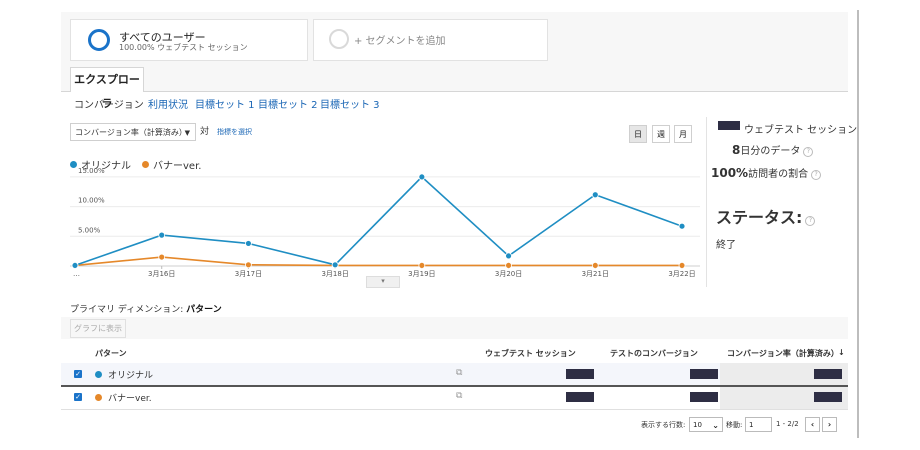 The width and height of the screenshot is (920, 450). I want to click on chevron-down-icon: ⌄, so click(715, 425).